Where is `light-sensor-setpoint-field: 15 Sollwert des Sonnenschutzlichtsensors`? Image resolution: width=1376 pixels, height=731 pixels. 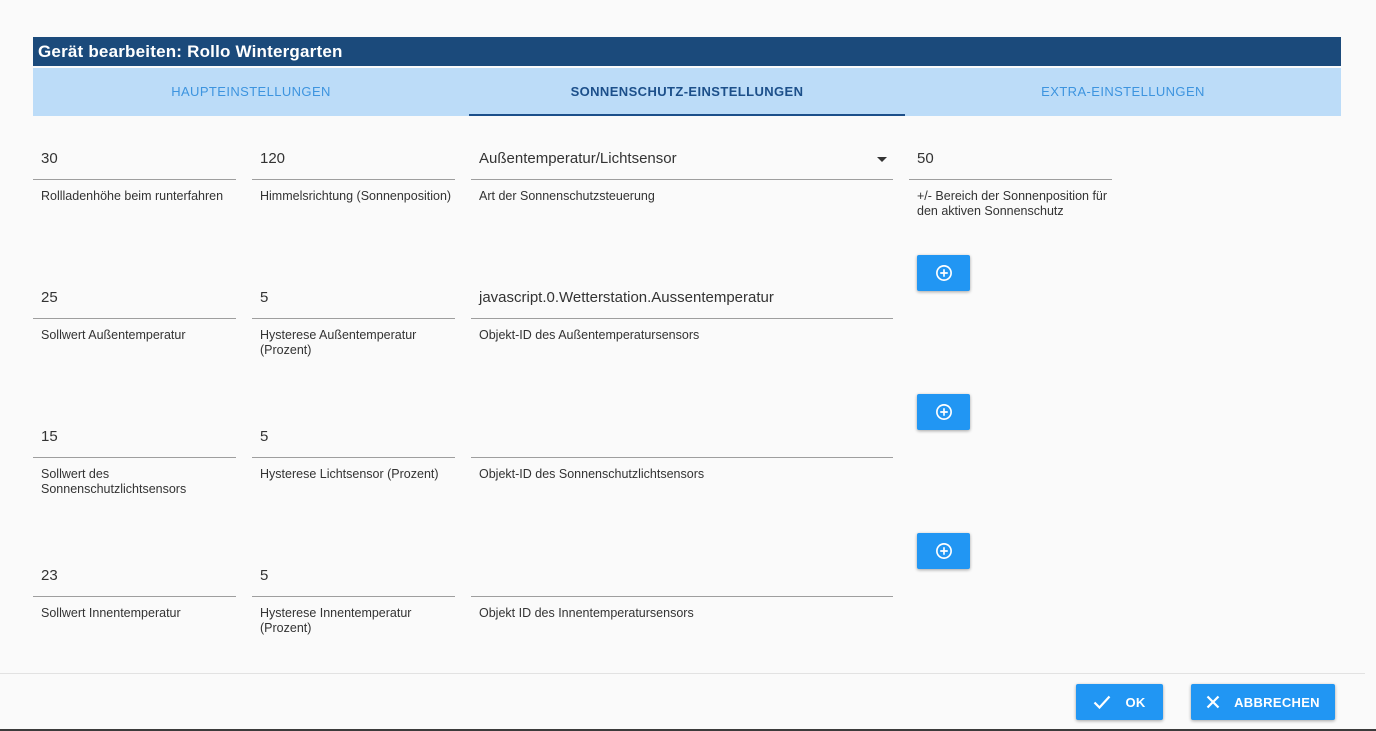
light-sensor-setpoint-field: 15 Sollwert des Sonnenschutzlichtsensors is located at coordinates (134, 458).